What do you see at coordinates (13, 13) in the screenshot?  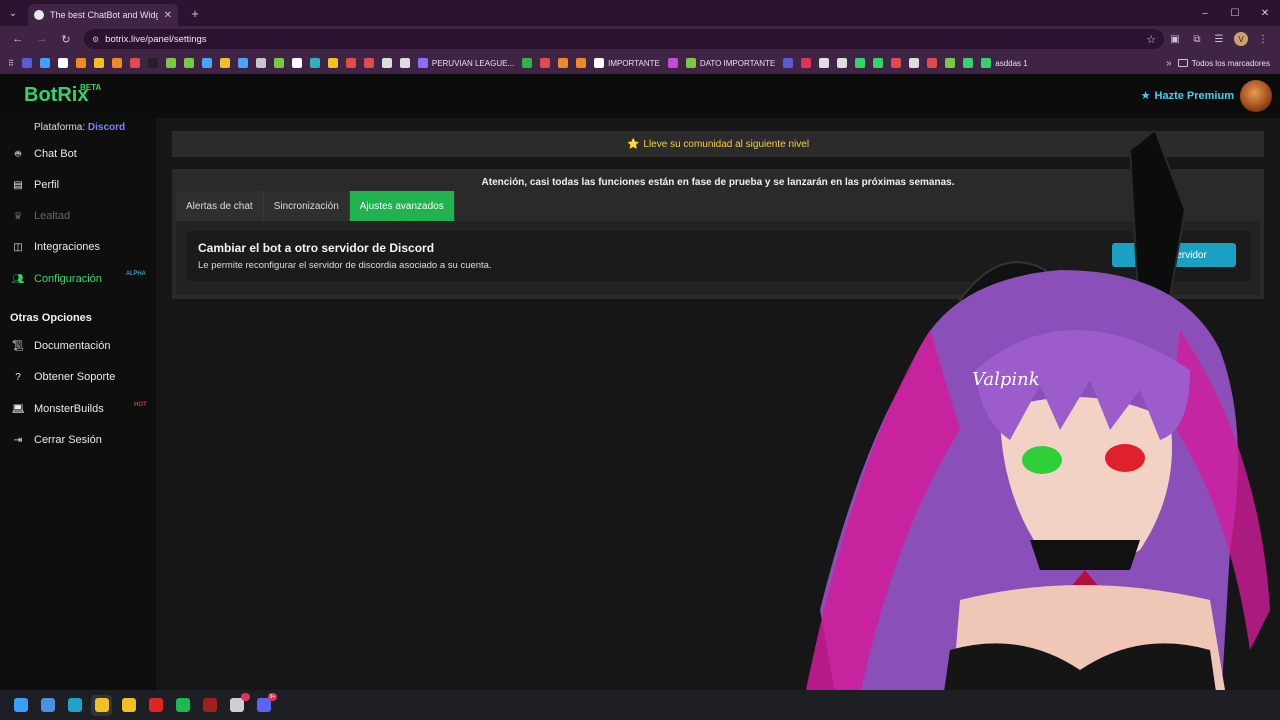 I see `chevron-down-icon: ⌄` at bounding box center [13, 13].